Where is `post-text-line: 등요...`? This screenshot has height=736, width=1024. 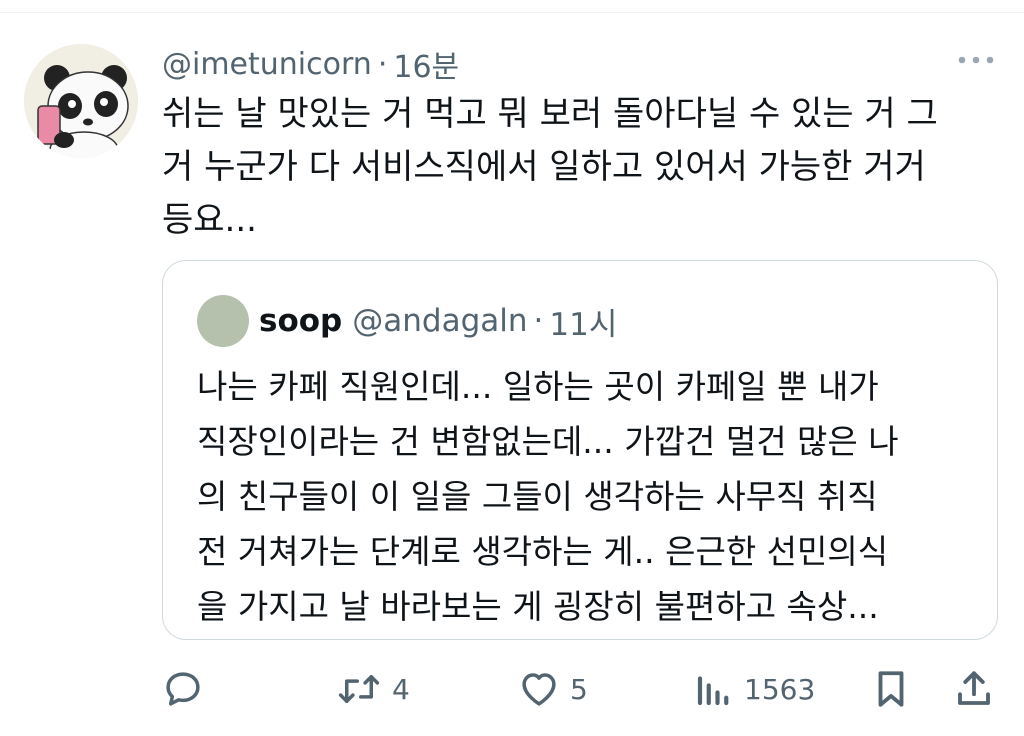 post-text-line: 등요... is located at coordinates (209, 220).